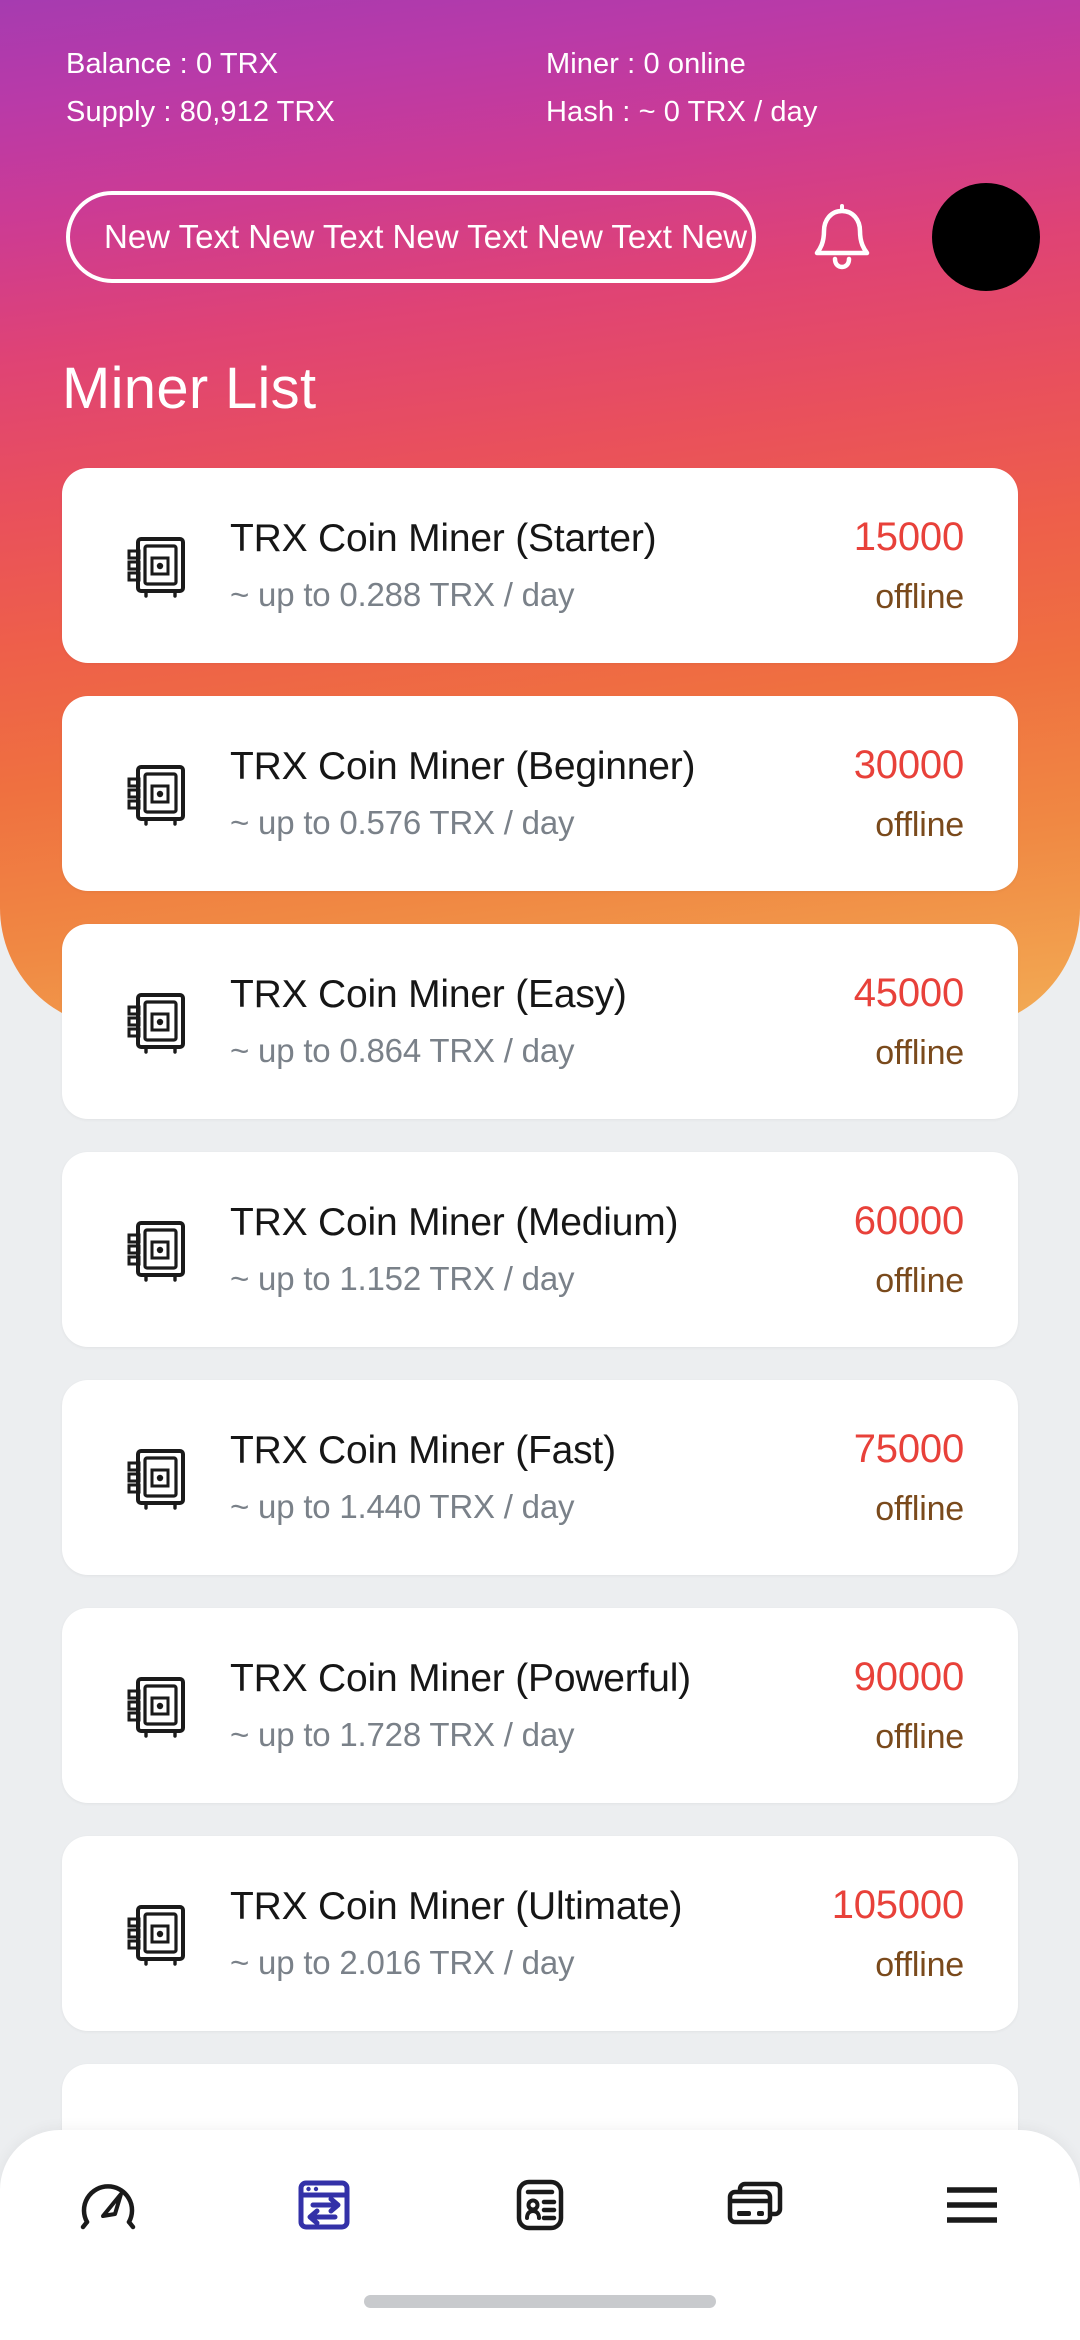  I want to click on miner-price: 90000, so click(908, 1677).